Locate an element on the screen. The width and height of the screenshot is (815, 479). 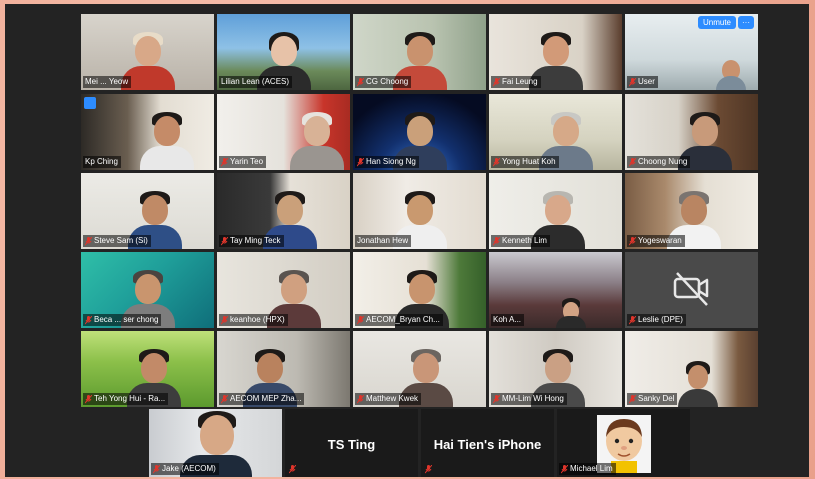
participant-name-tag: Han Siong Ng is located at coordinates (387, 162).